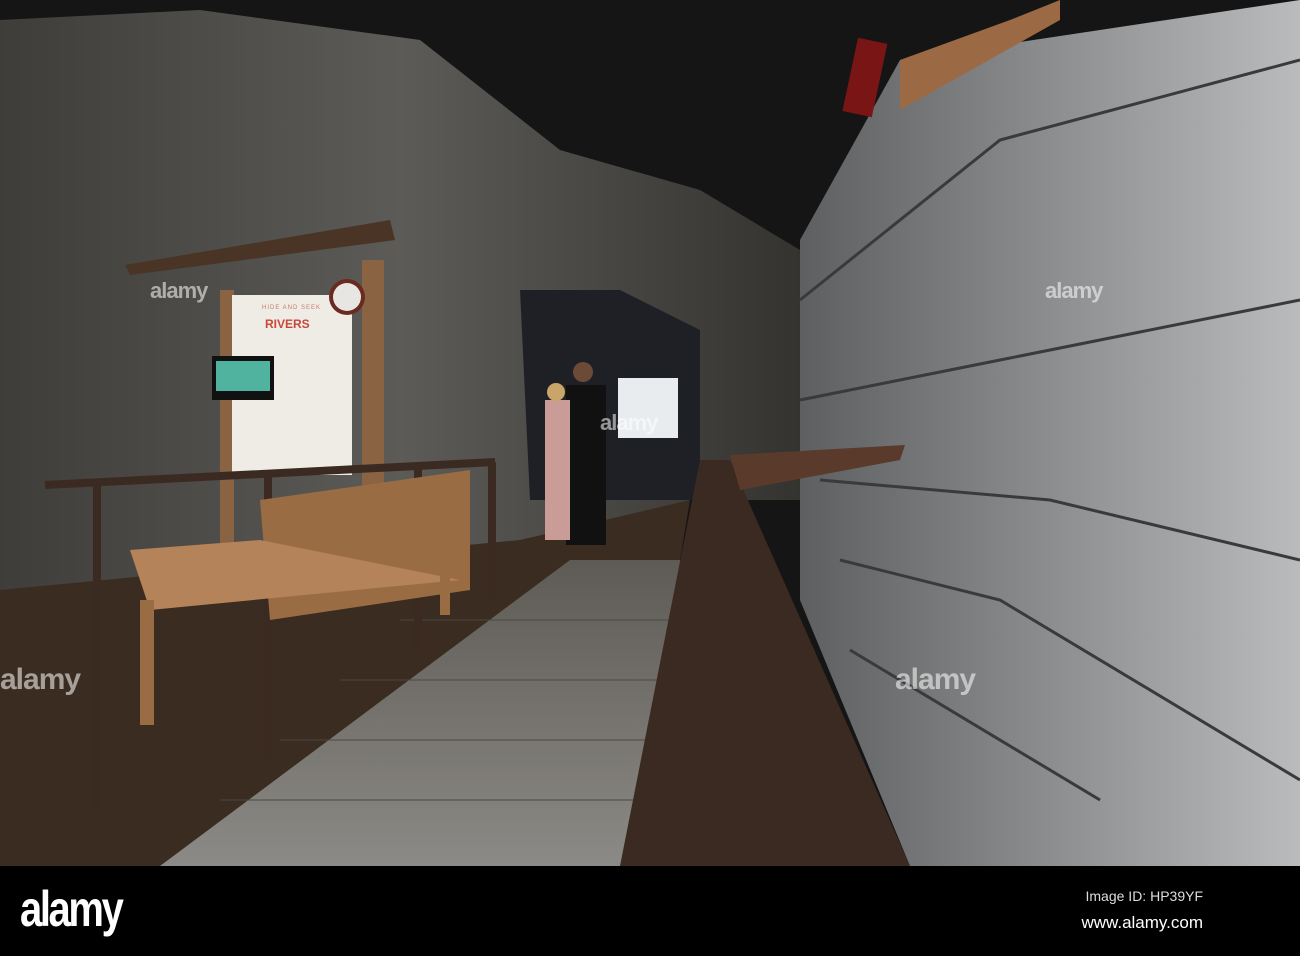  What do you see at coordinates (227, 430) in the screenshot?
I see `post` at bounding box center [227, 430].